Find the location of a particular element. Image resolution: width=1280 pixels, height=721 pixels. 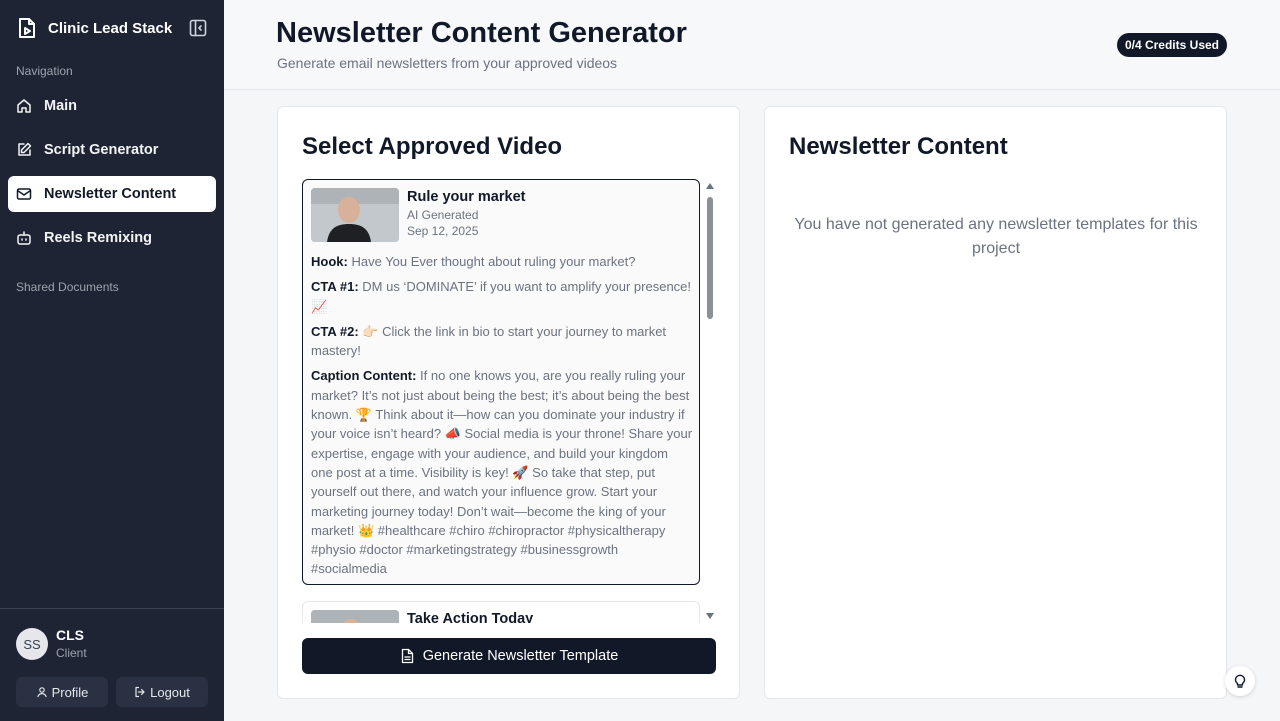

sidebar-item-script-generator: Script Generator is located at coordinates (112, 150).